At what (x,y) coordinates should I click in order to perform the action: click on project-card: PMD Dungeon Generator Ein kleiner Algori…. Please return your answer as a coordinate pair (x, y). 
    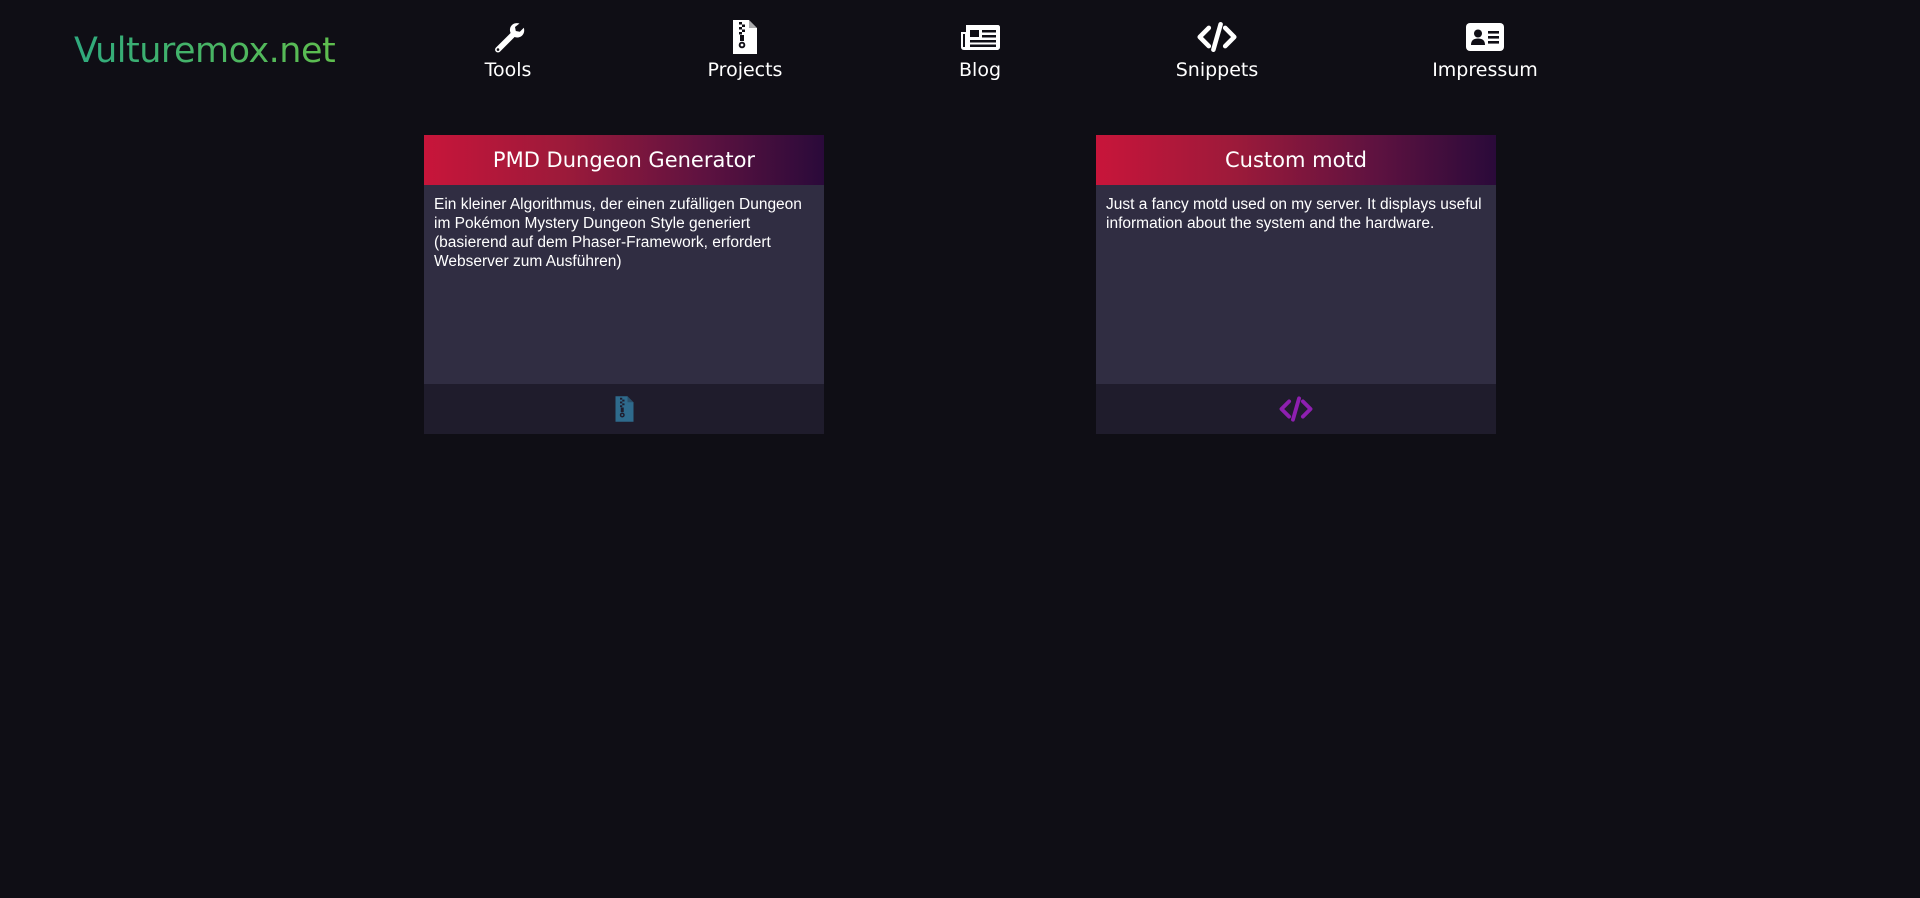
    Looking at the image, I should click on (624, 284).